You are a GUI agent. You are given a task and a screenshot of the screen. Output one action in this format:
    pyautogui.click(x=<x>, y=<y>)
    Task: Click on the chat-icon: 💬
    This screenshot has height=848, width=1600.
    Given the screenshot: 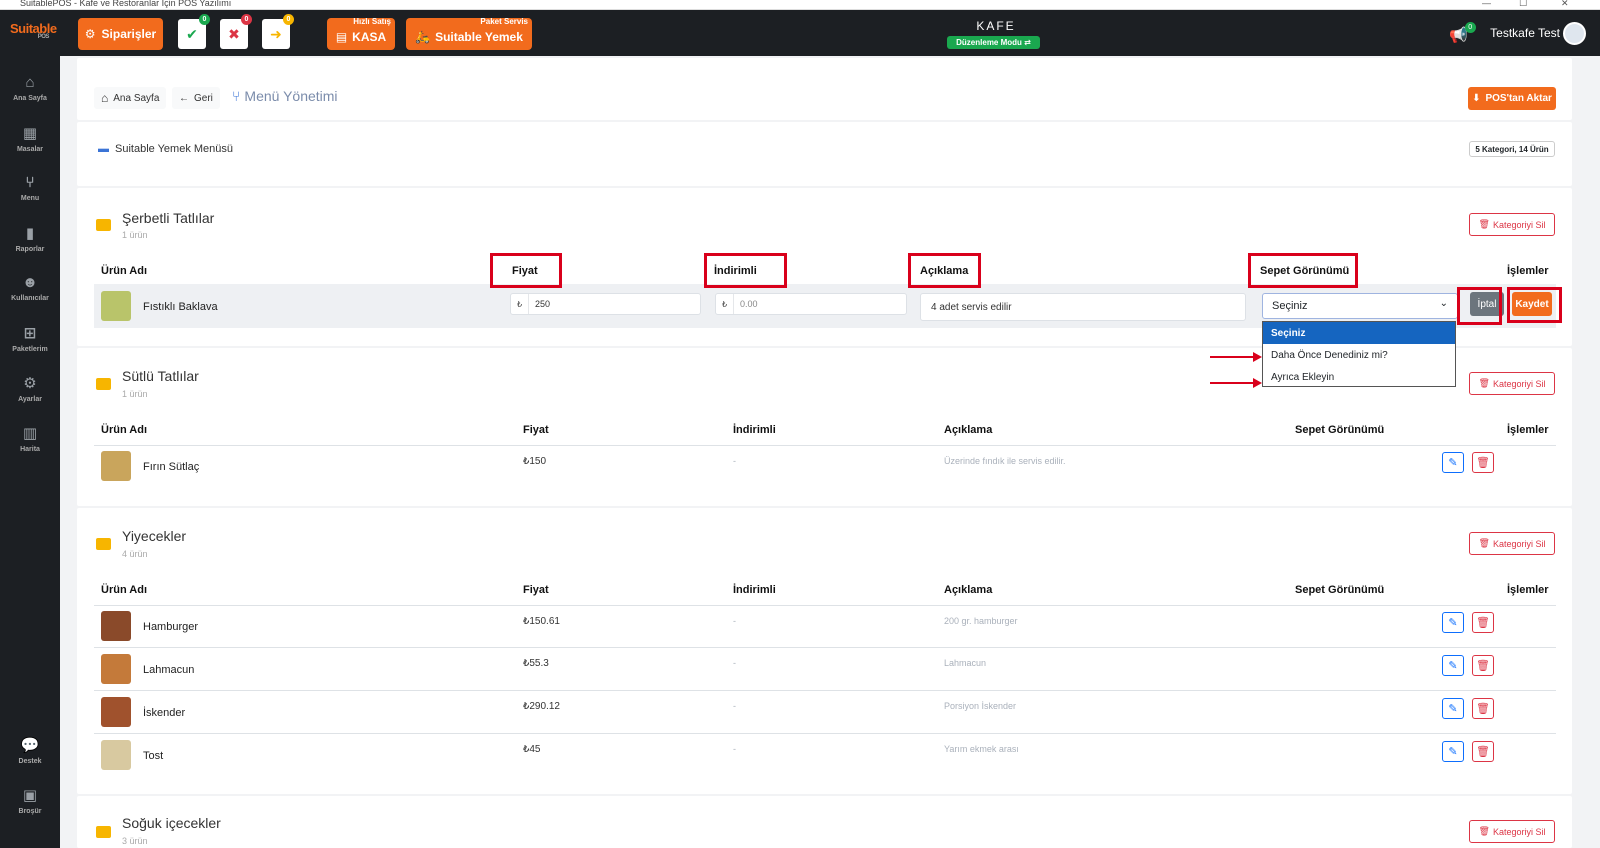 What is the action you would take?
    pyautogui.click(x=30, y=745)
    